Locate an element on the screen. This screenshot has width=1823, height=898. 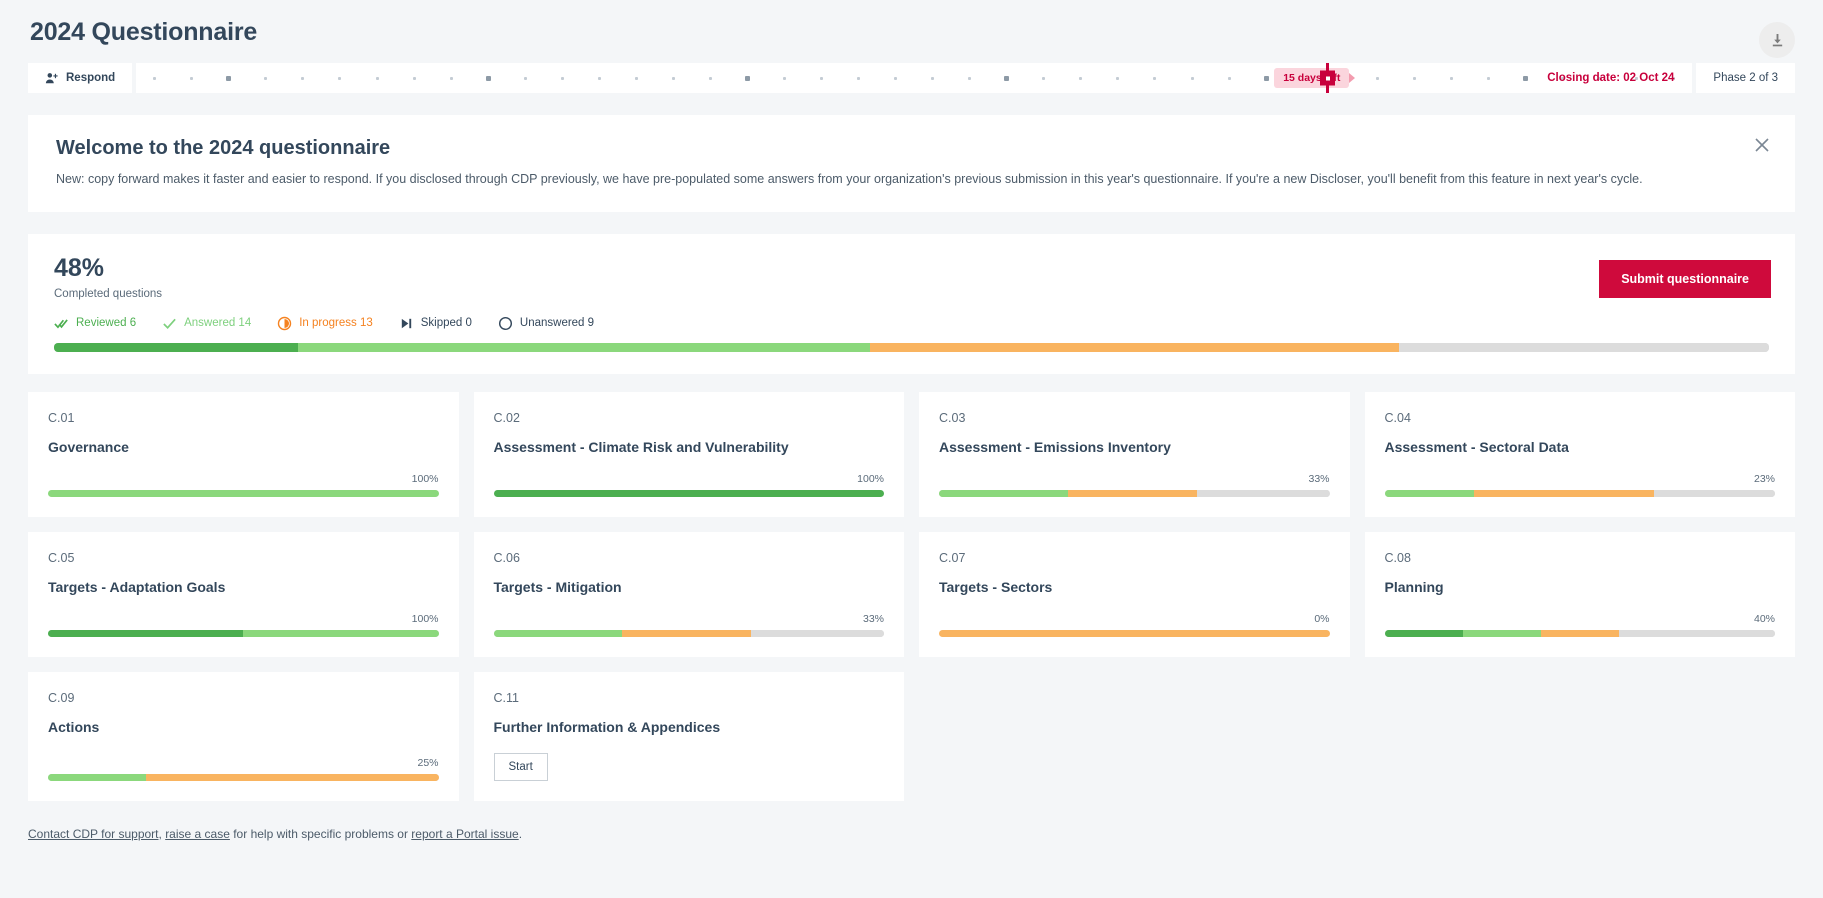
module-code: C.11 is located at coordinates (506, 697).